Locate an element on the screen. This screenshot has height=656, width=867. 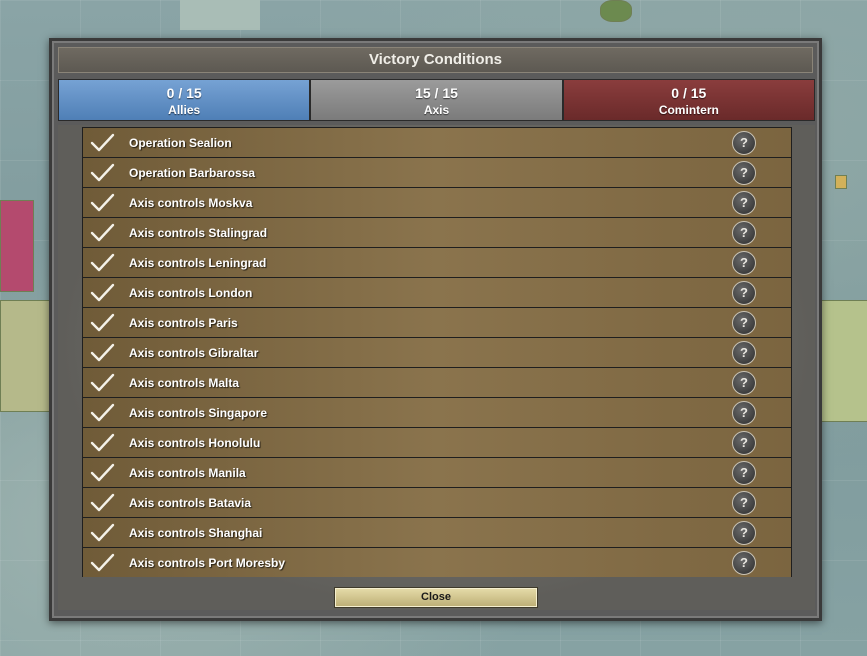
faction-name: Comintern is located at coordinates (688, 110).